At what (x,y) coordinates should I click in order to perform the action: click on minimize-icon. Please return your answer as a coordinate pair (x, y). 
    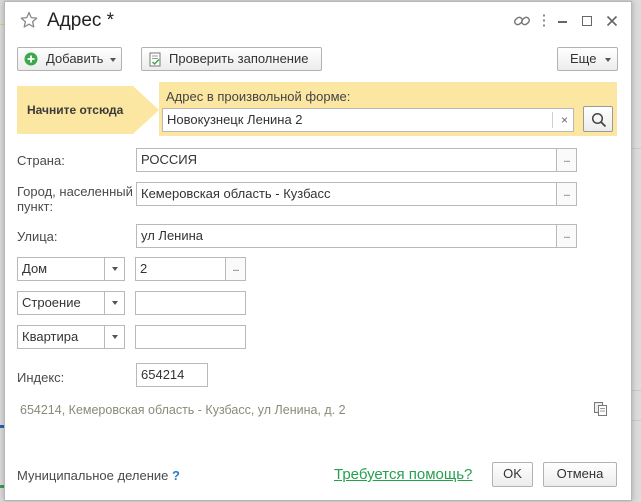
    Looking at the image, I should click on (562, 22).